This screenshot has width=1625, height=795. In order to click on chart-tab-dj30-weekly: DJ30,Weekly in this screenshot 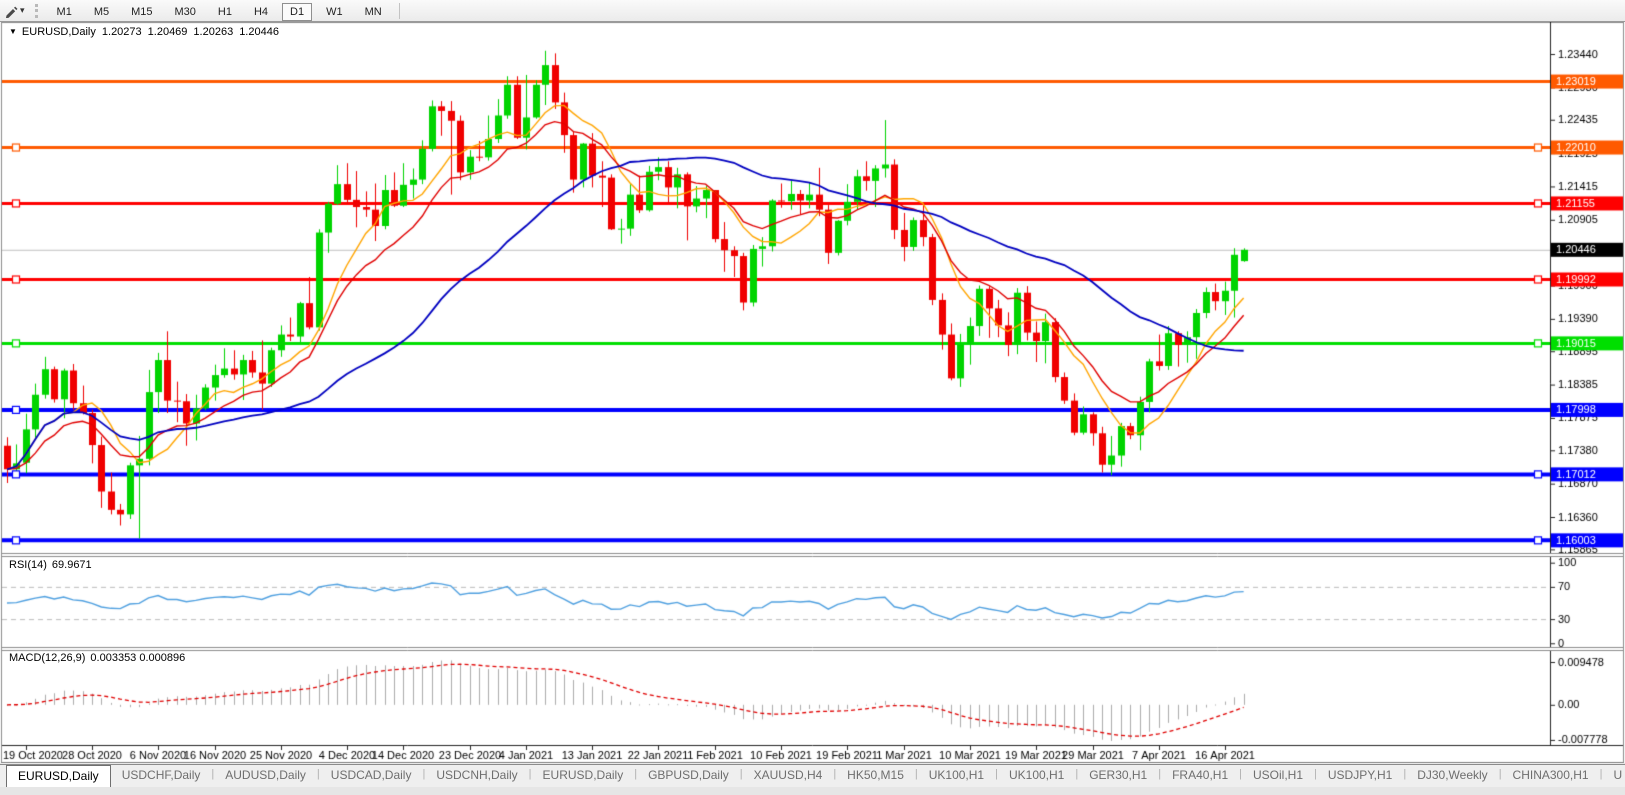, I will do `click(1452, 776)`.